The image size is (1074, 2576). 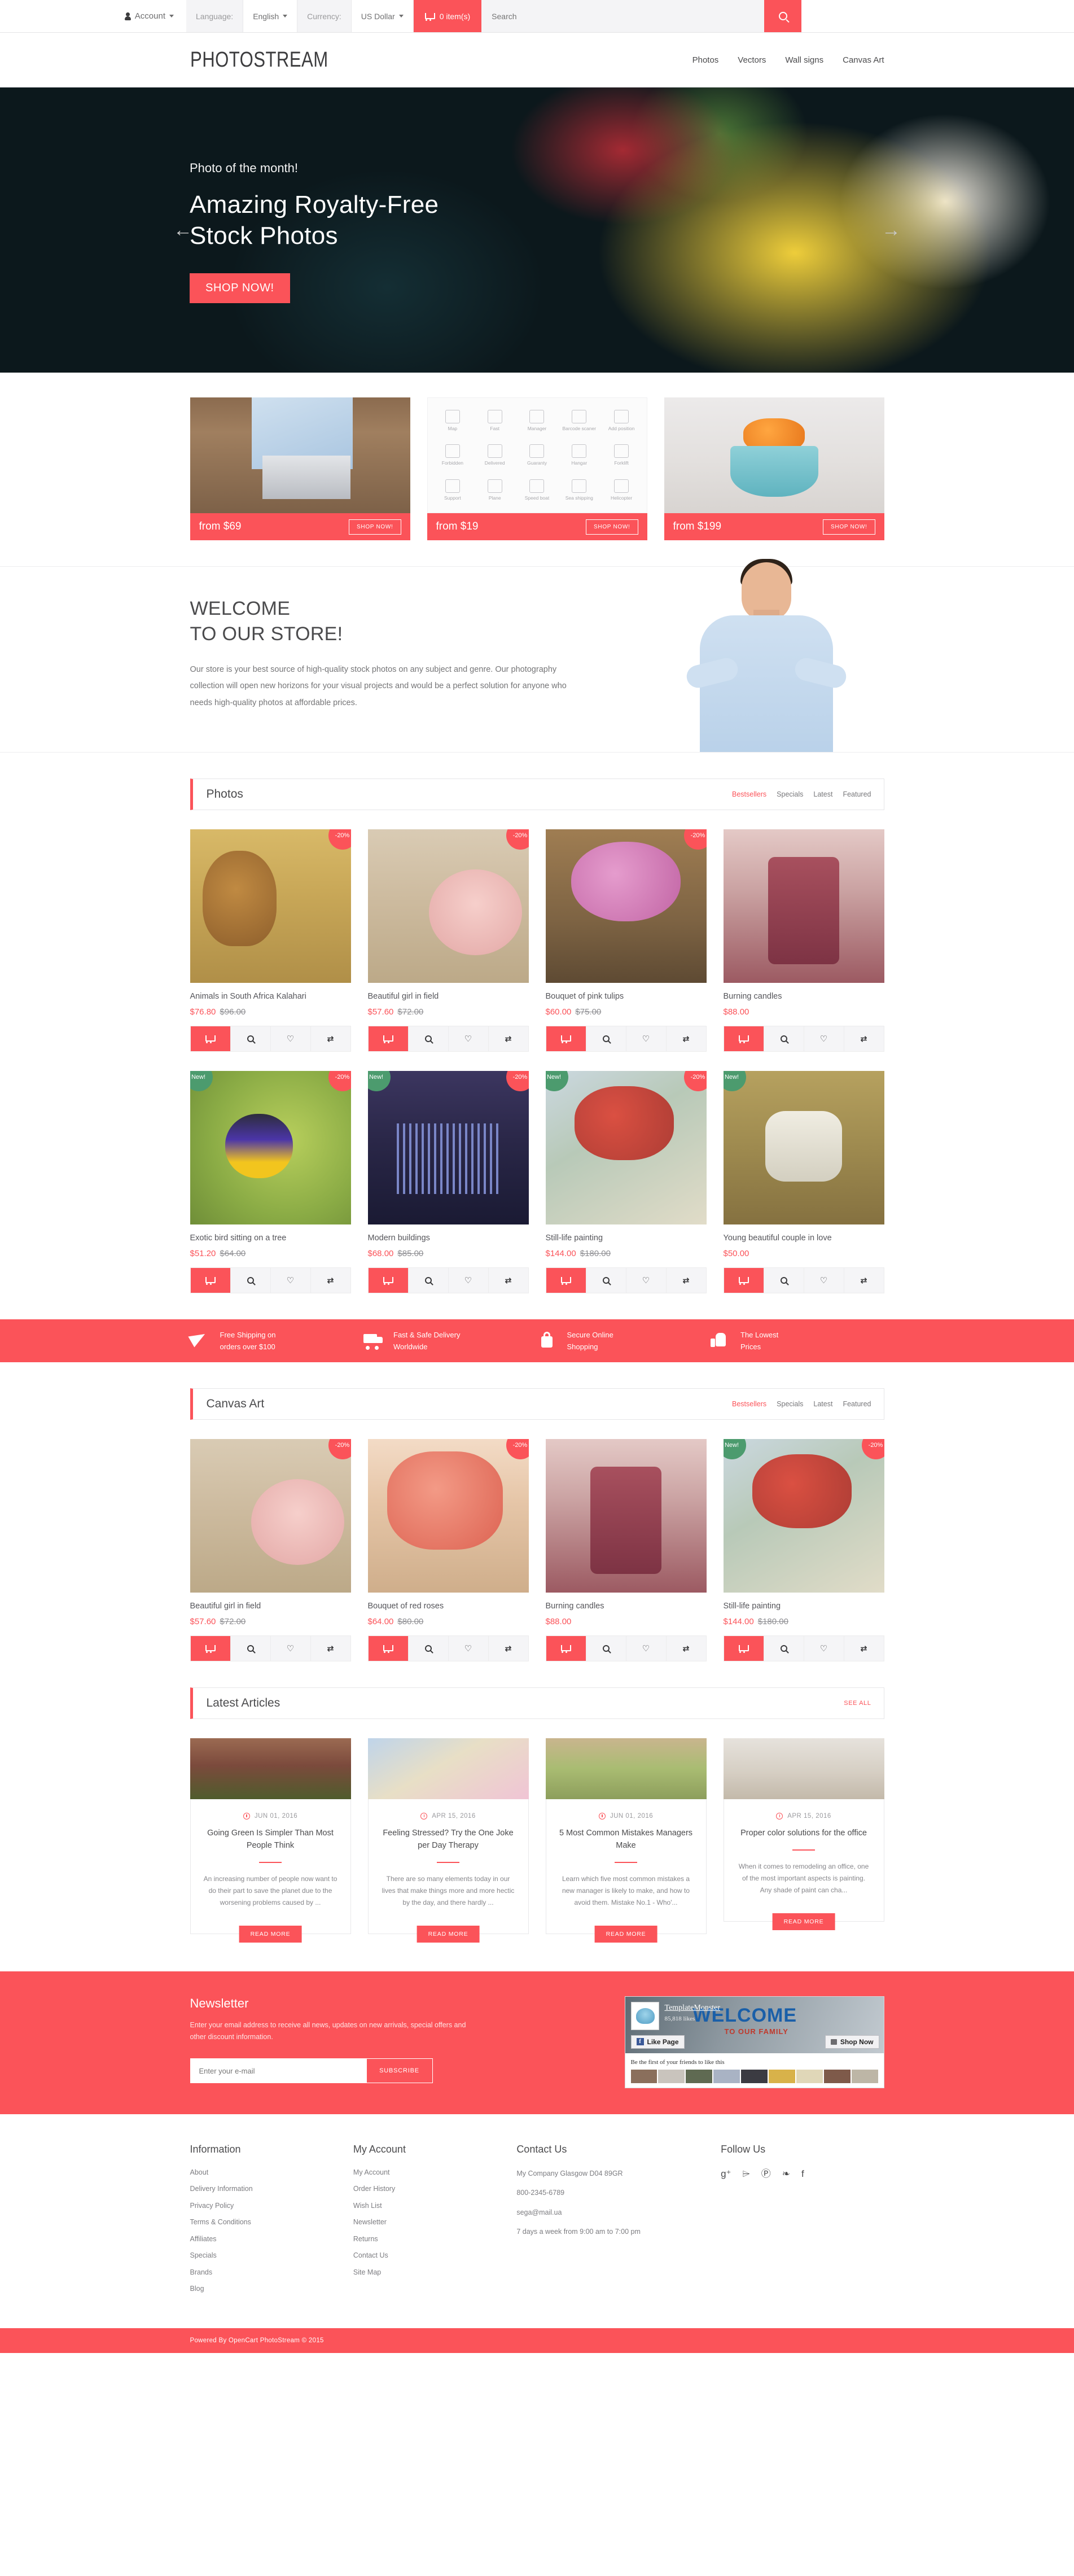 What do you see at coordinates (271, 2189) in the screenshot?
I see `footer-link: Delivery Information` at bounding box center [271, 2189].